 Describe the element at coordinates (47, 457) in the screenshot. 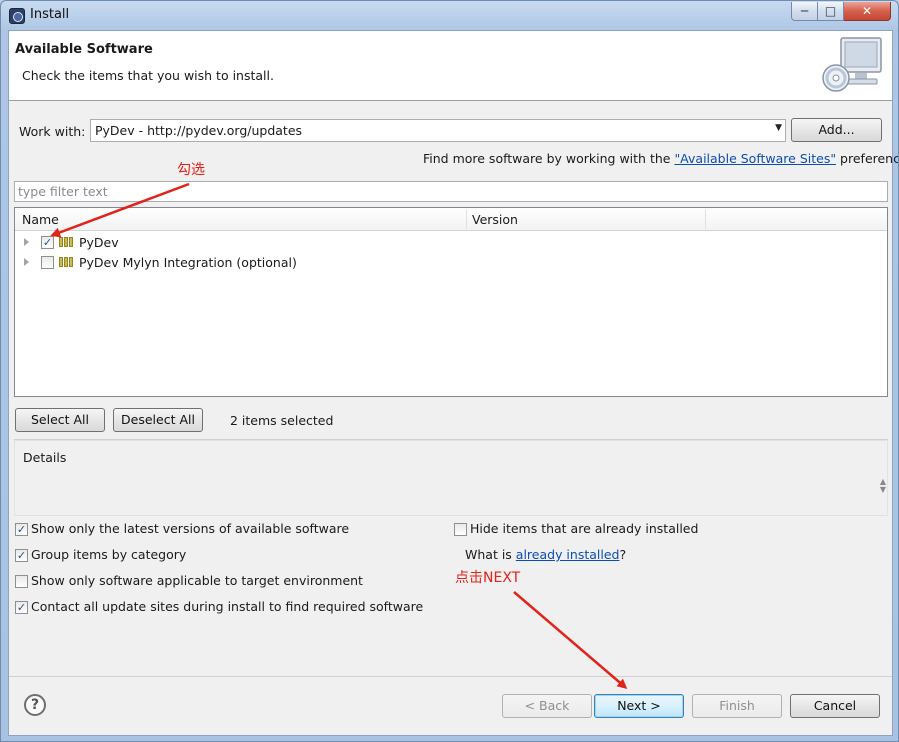

I see `details-label: Details` at that location.